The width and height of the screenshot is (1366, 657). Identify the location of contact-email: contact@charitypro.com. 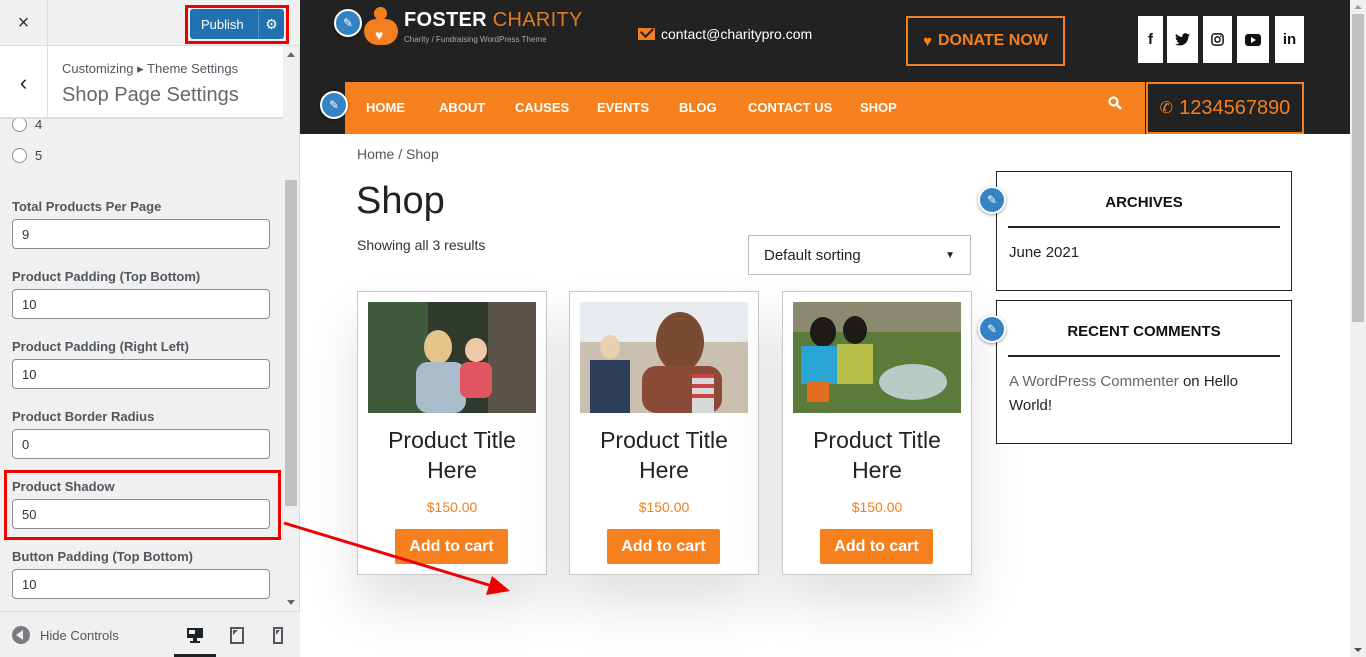
(725, 34).